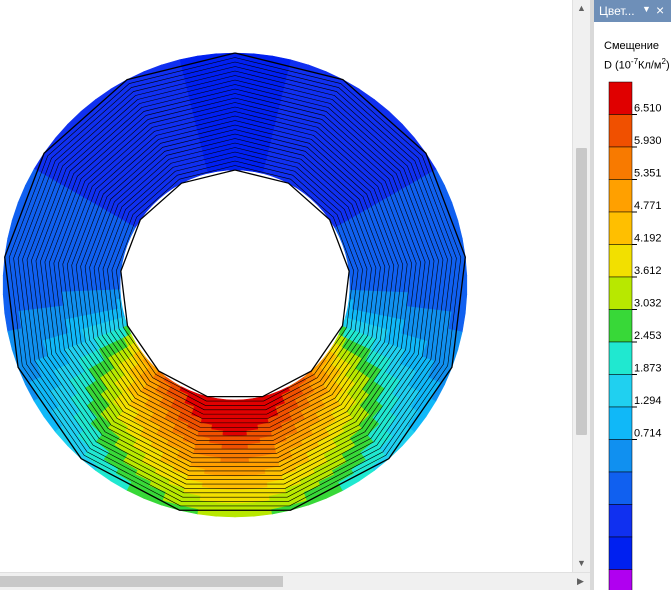  I want to click on legend-tick-label: 0.714, so click(648, 434).